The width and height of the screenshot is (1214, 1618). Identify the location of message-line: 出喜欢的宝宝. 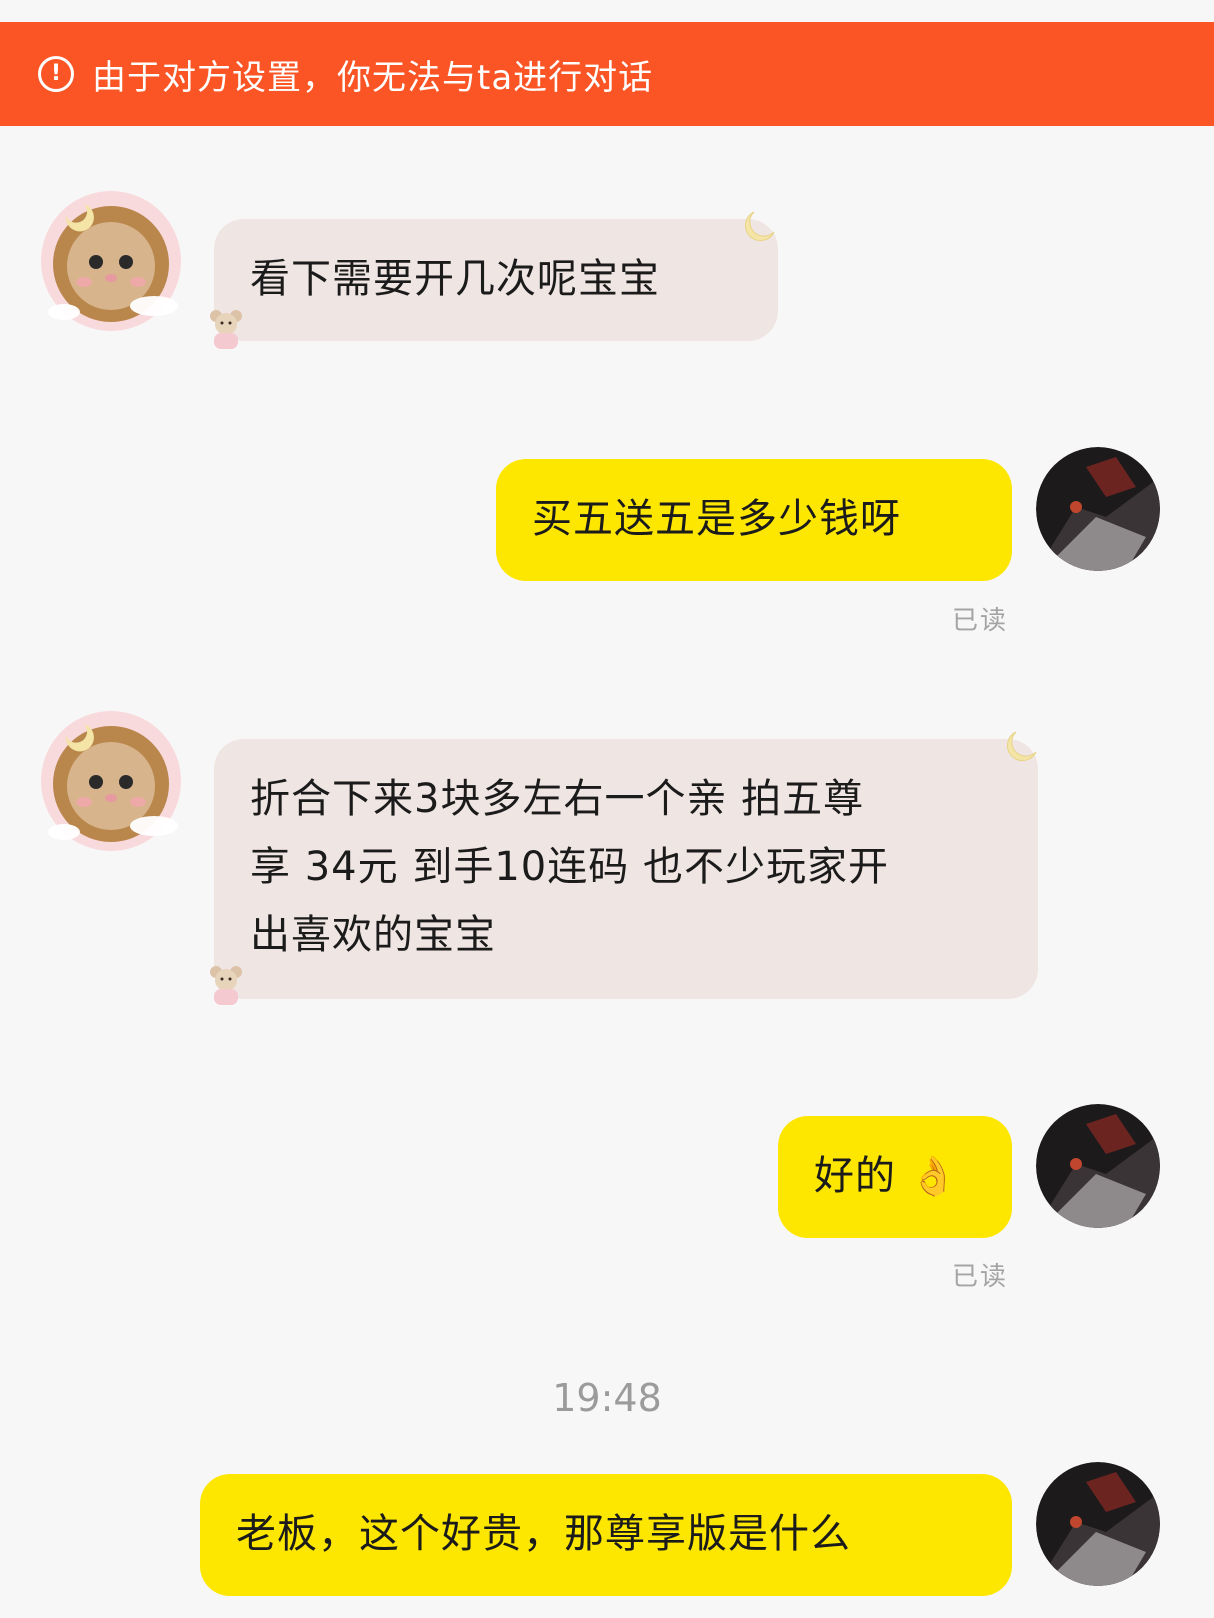
(373, 935).